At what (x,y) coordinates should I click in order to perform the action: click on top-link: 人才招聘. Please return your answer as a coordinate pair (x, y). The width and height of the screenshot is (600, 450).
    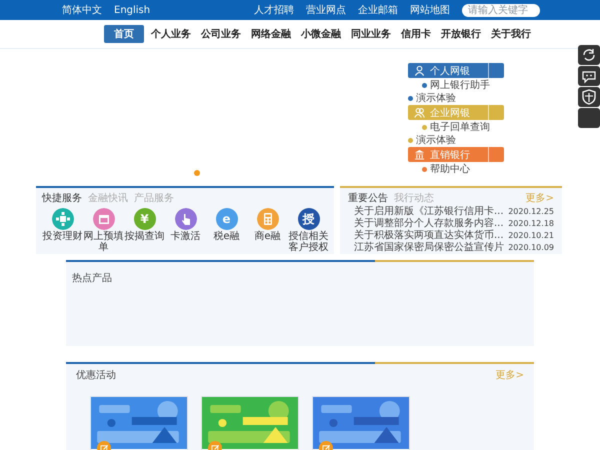
    Looking at the image, I should click on (274, 10).